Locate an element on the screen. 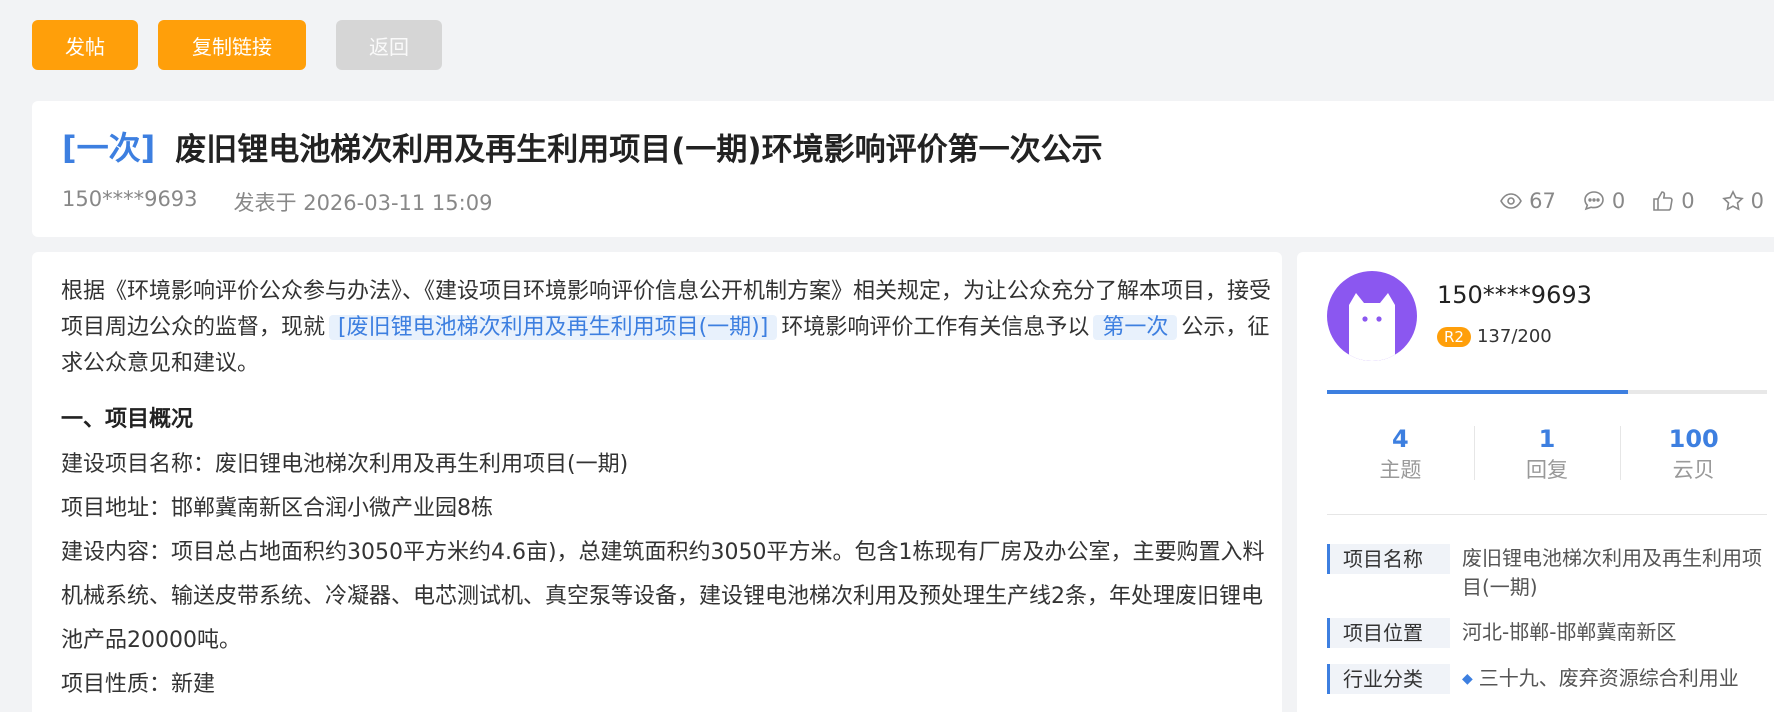 The image size is (1774, 712). post-title-row: [一次] 废旧锂电池梯次利用及再生利用项目(一期)环境影响评价第一次公示 is located at coordinates (582, 146).